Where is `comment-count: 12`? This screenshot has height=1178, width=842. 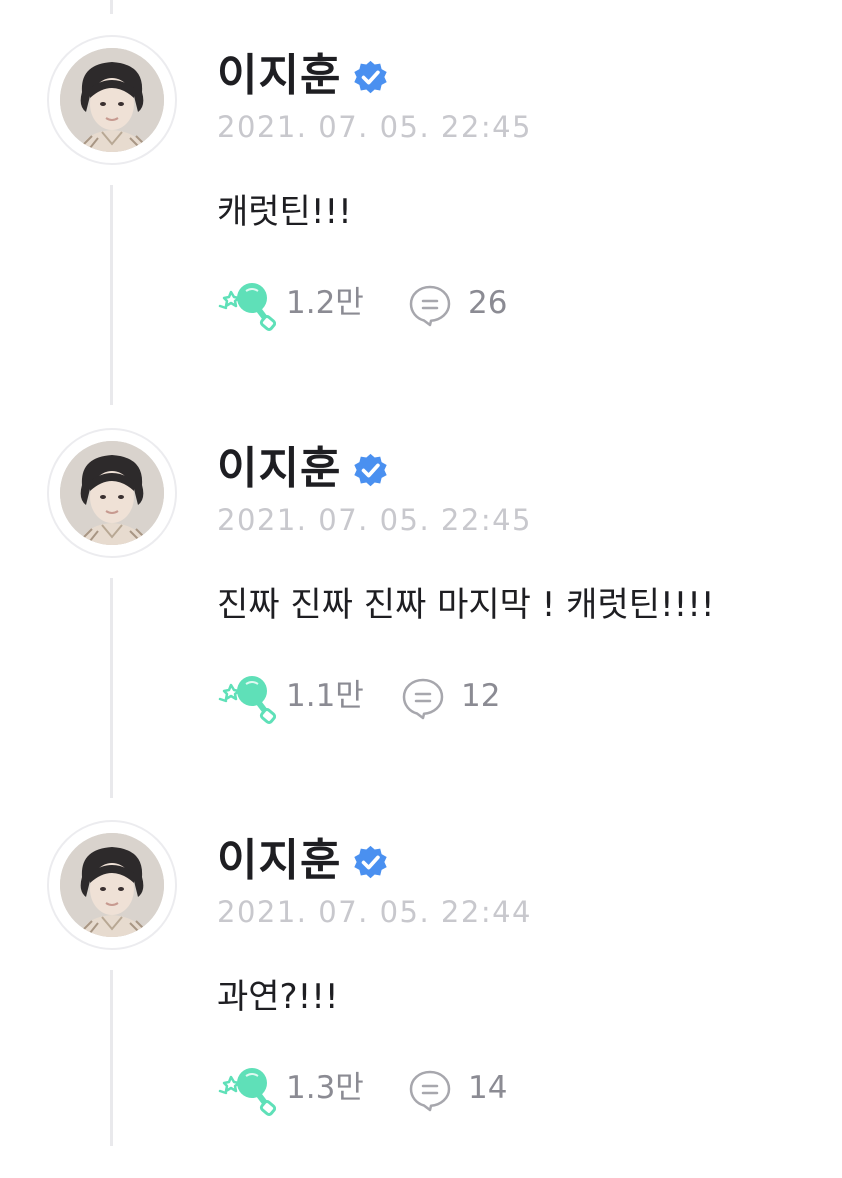
comment-count: 12 is located at coordinates (481, 696).